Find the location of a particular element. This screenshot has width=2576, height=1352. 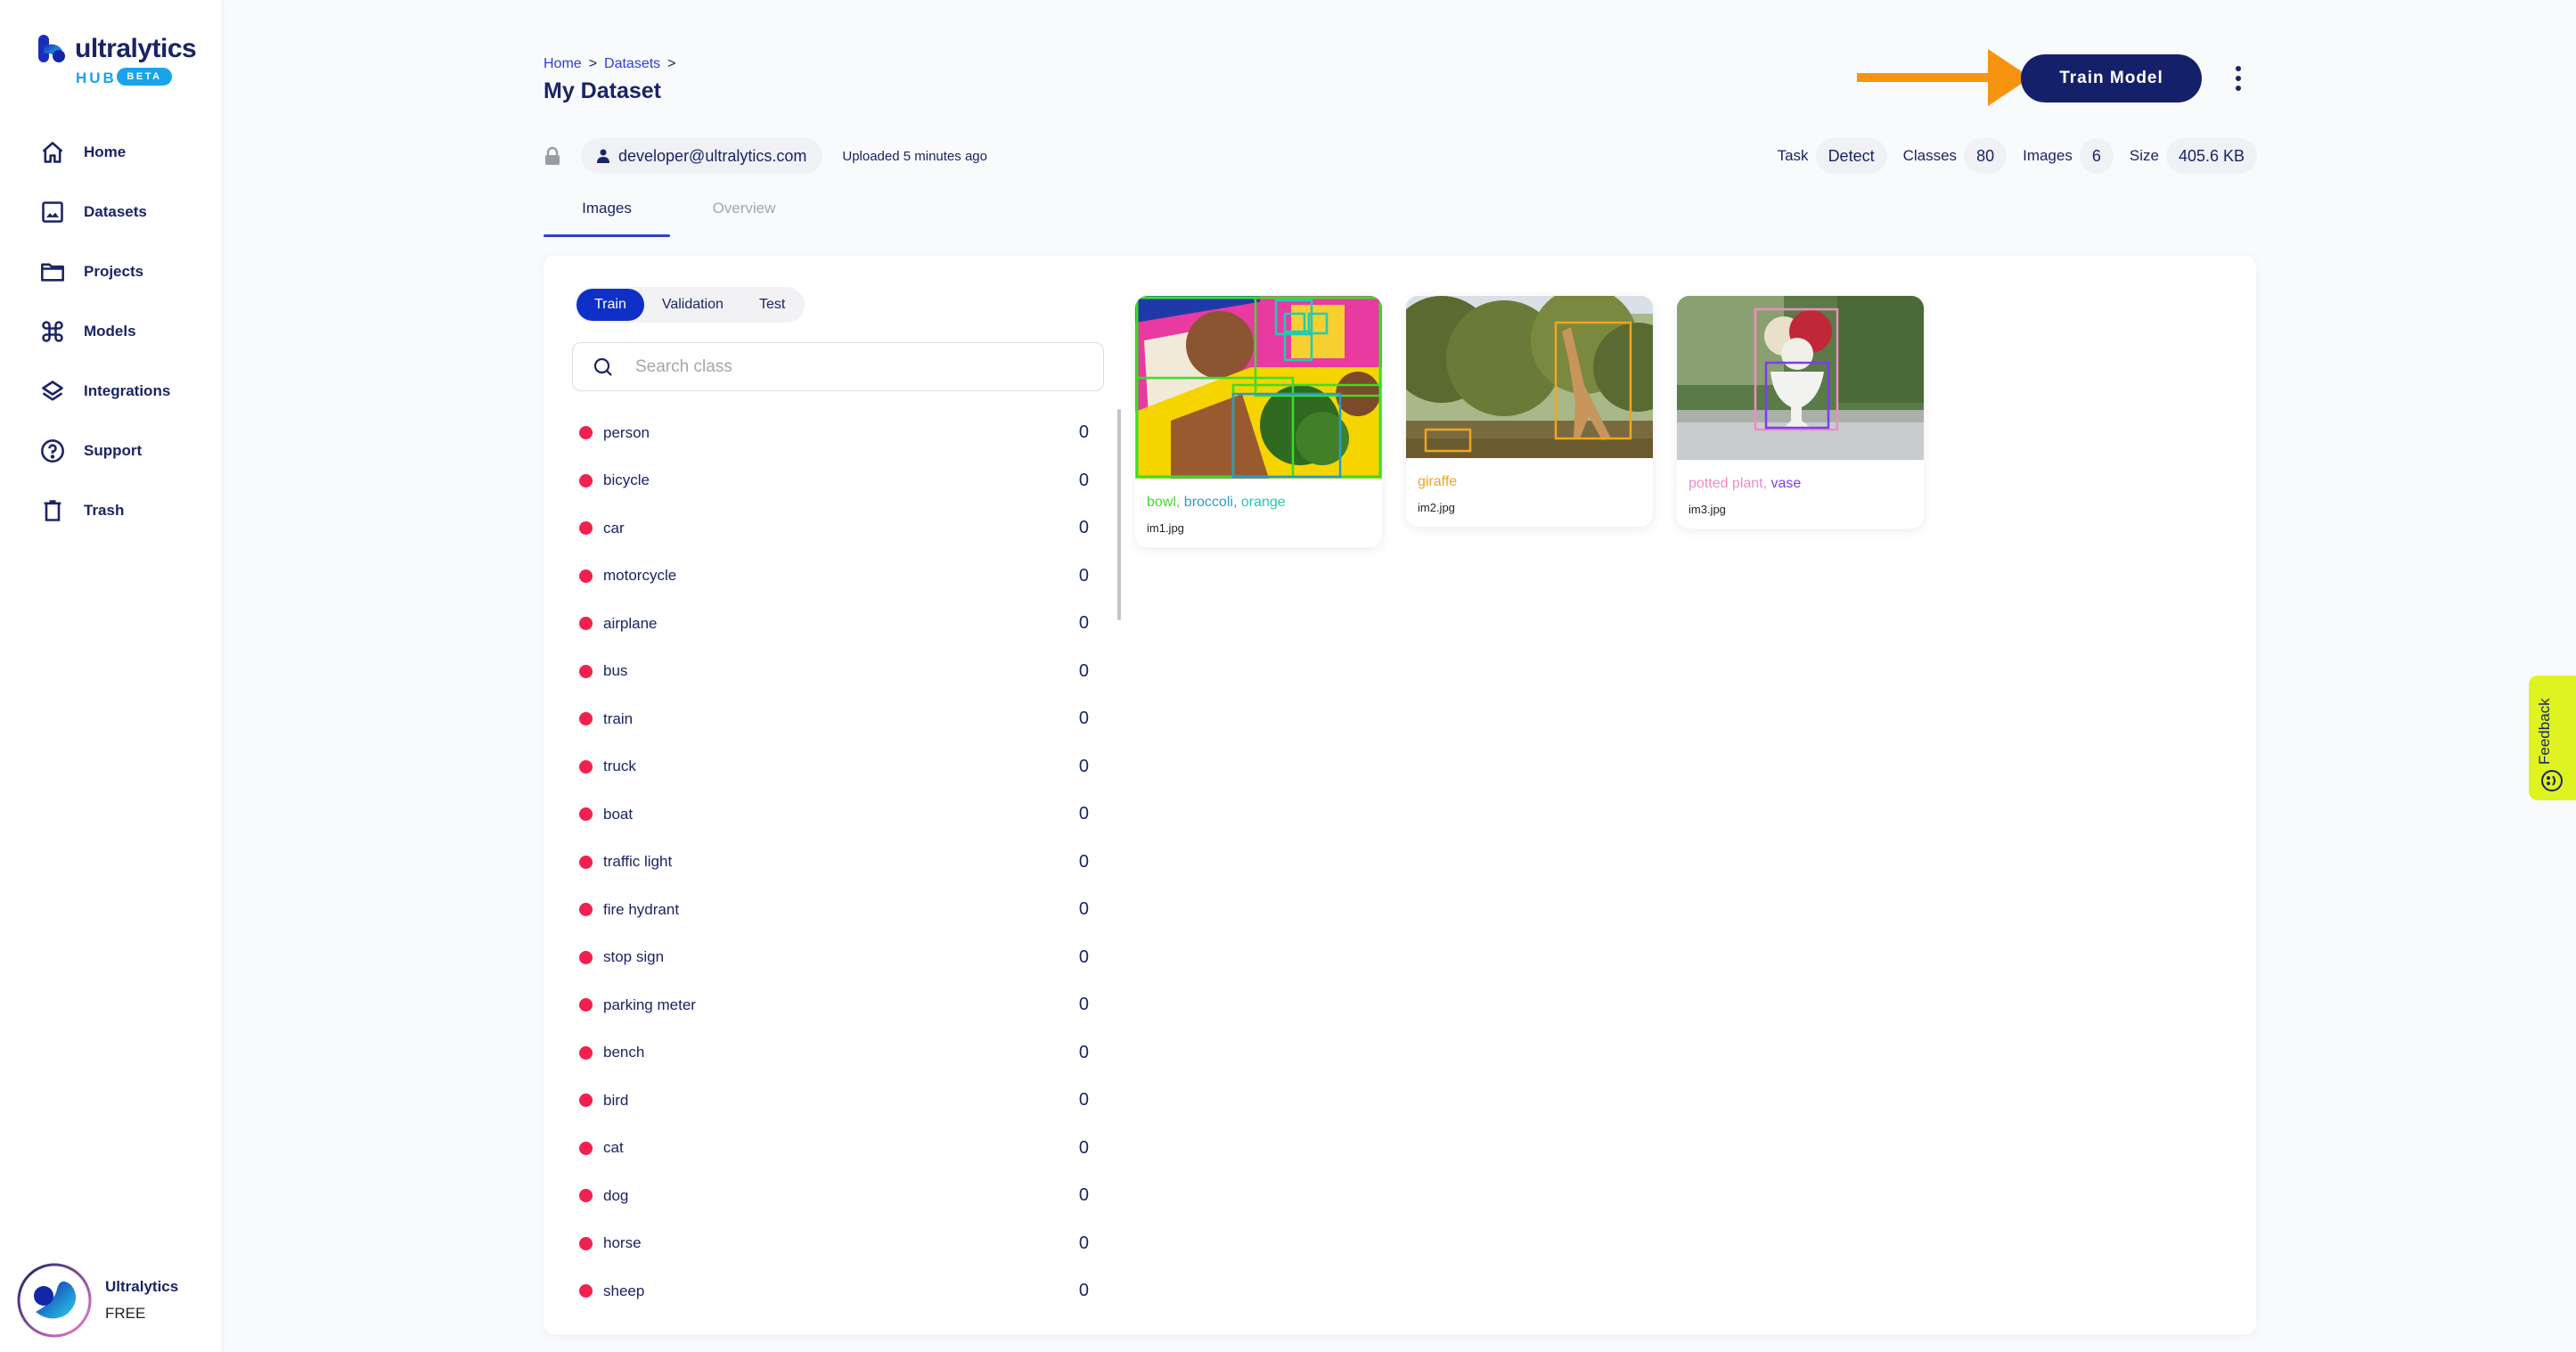

image-card: potted plant, vase im3.jpg is located at coordinates (1800, 412).